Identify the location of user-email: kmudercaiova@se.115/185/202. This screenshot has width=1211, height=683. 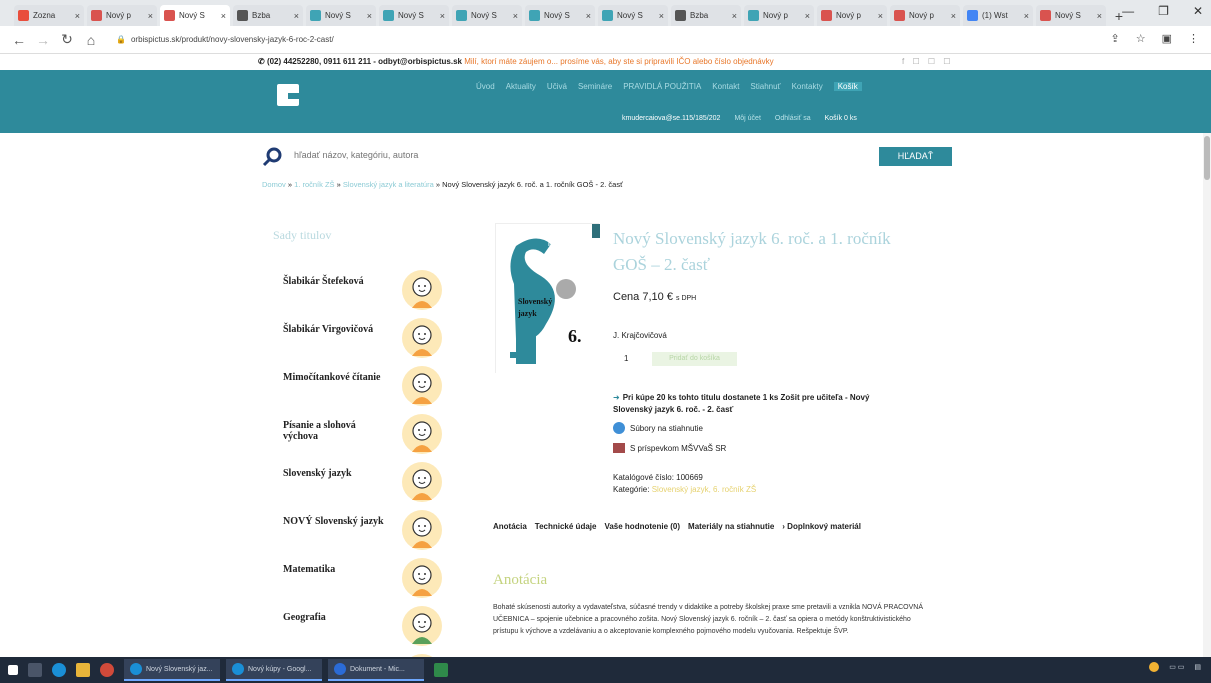
(671, 118).